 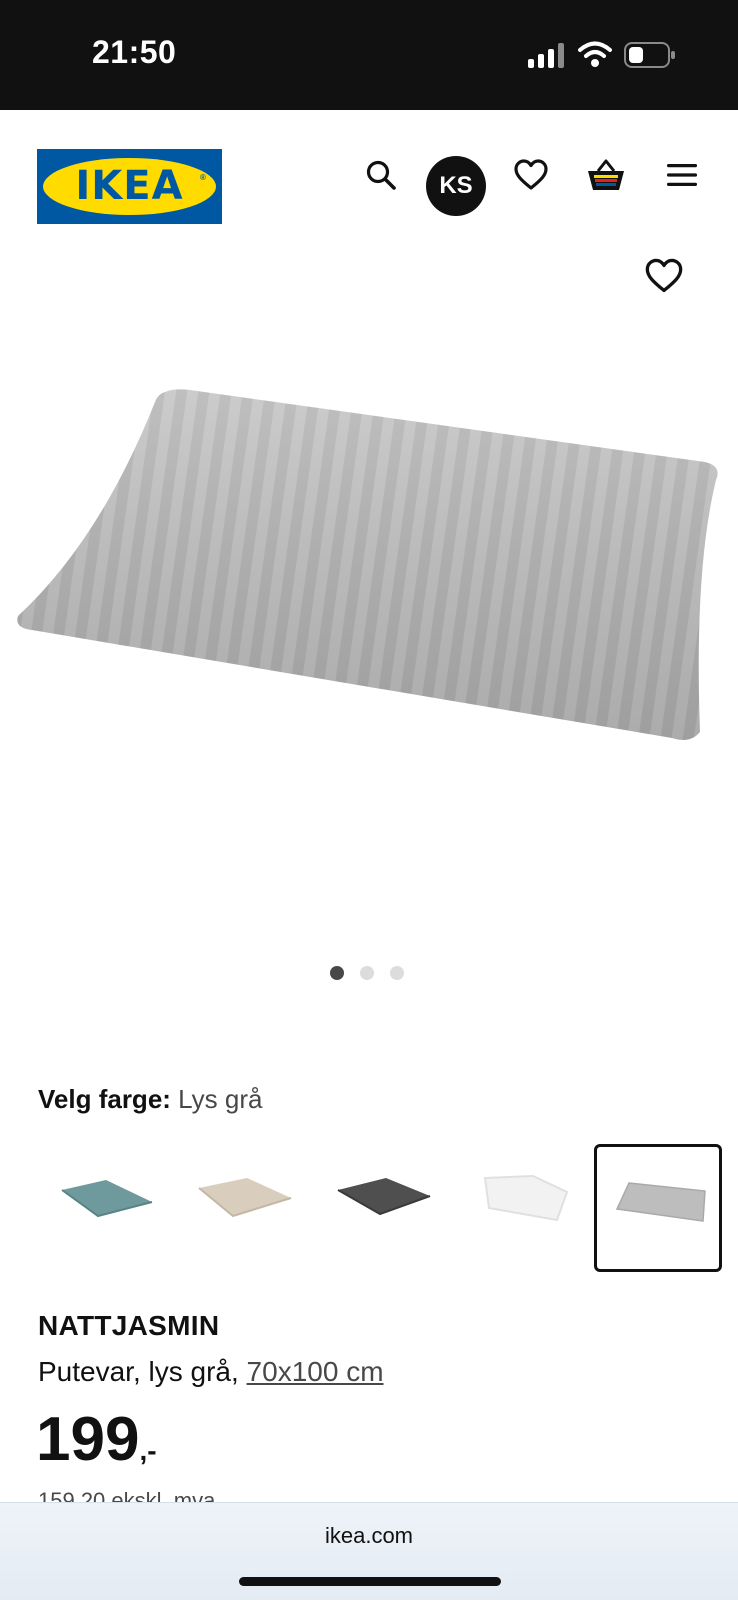 I want to click on status-time: 21:50, so click(x=134, y=52).